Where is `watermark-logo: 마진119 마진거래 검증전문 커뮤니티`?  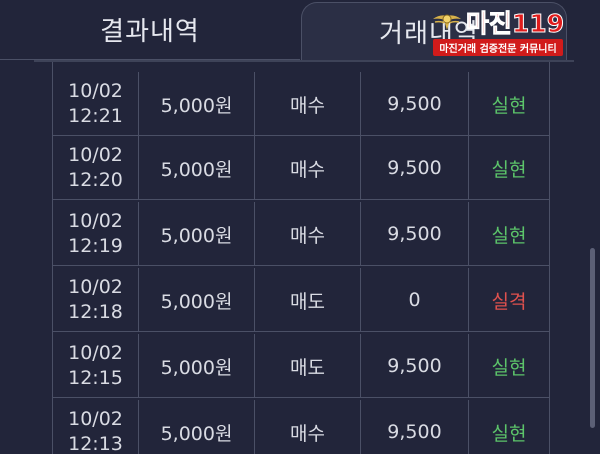
watermark-logo: 마진119 마진거래 검증전문 커뮤니티 is located at coordinates (498, 31).